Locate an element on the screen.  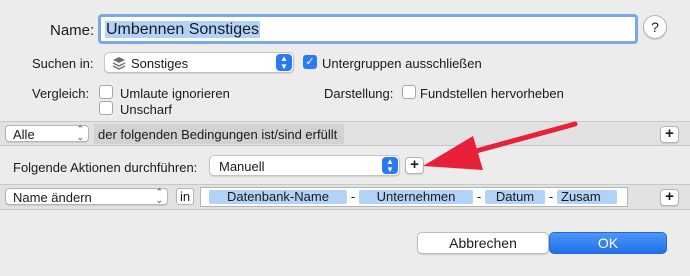
fuzzy-label: Unscharf is located at coordinates (146, 109).